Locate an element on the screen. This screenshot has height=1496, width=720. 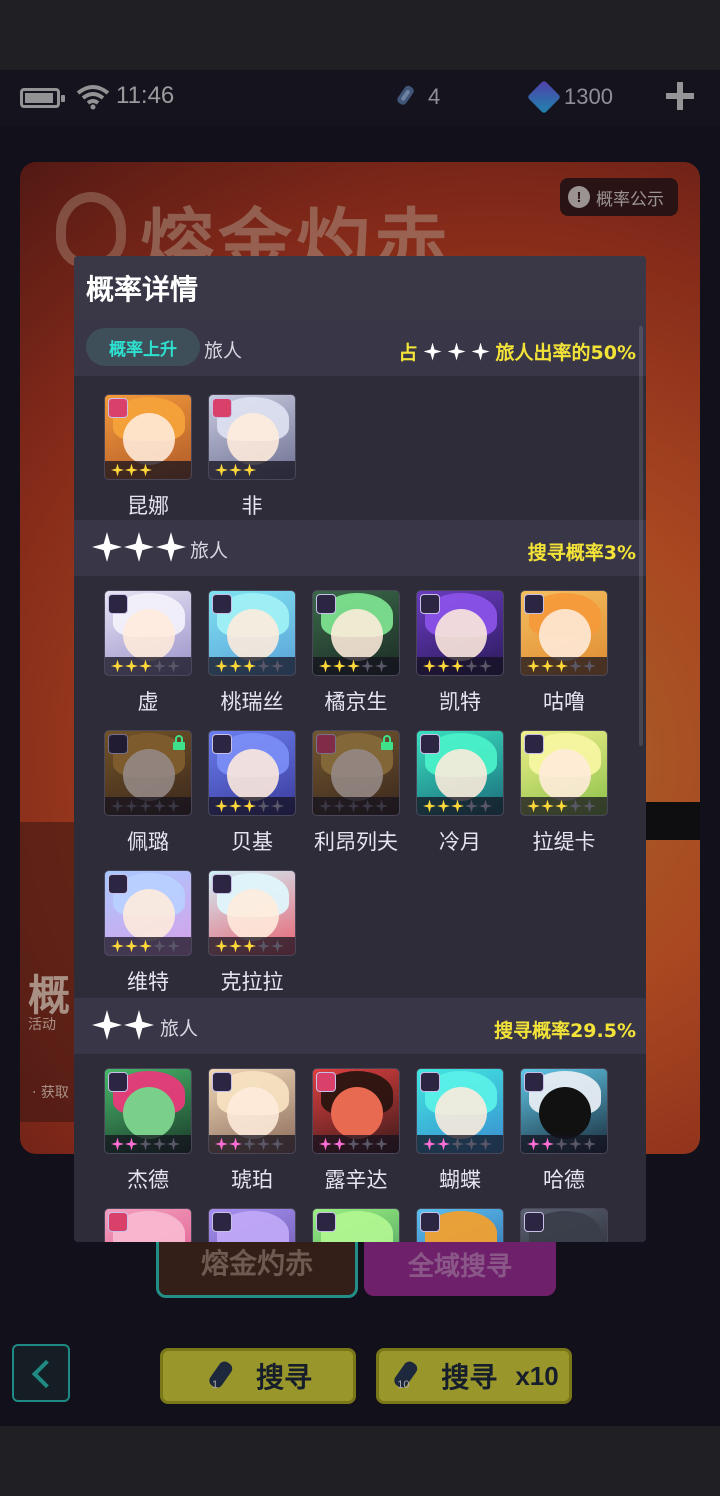
character-card: 橘京生 is located at coordinates (356, 653).